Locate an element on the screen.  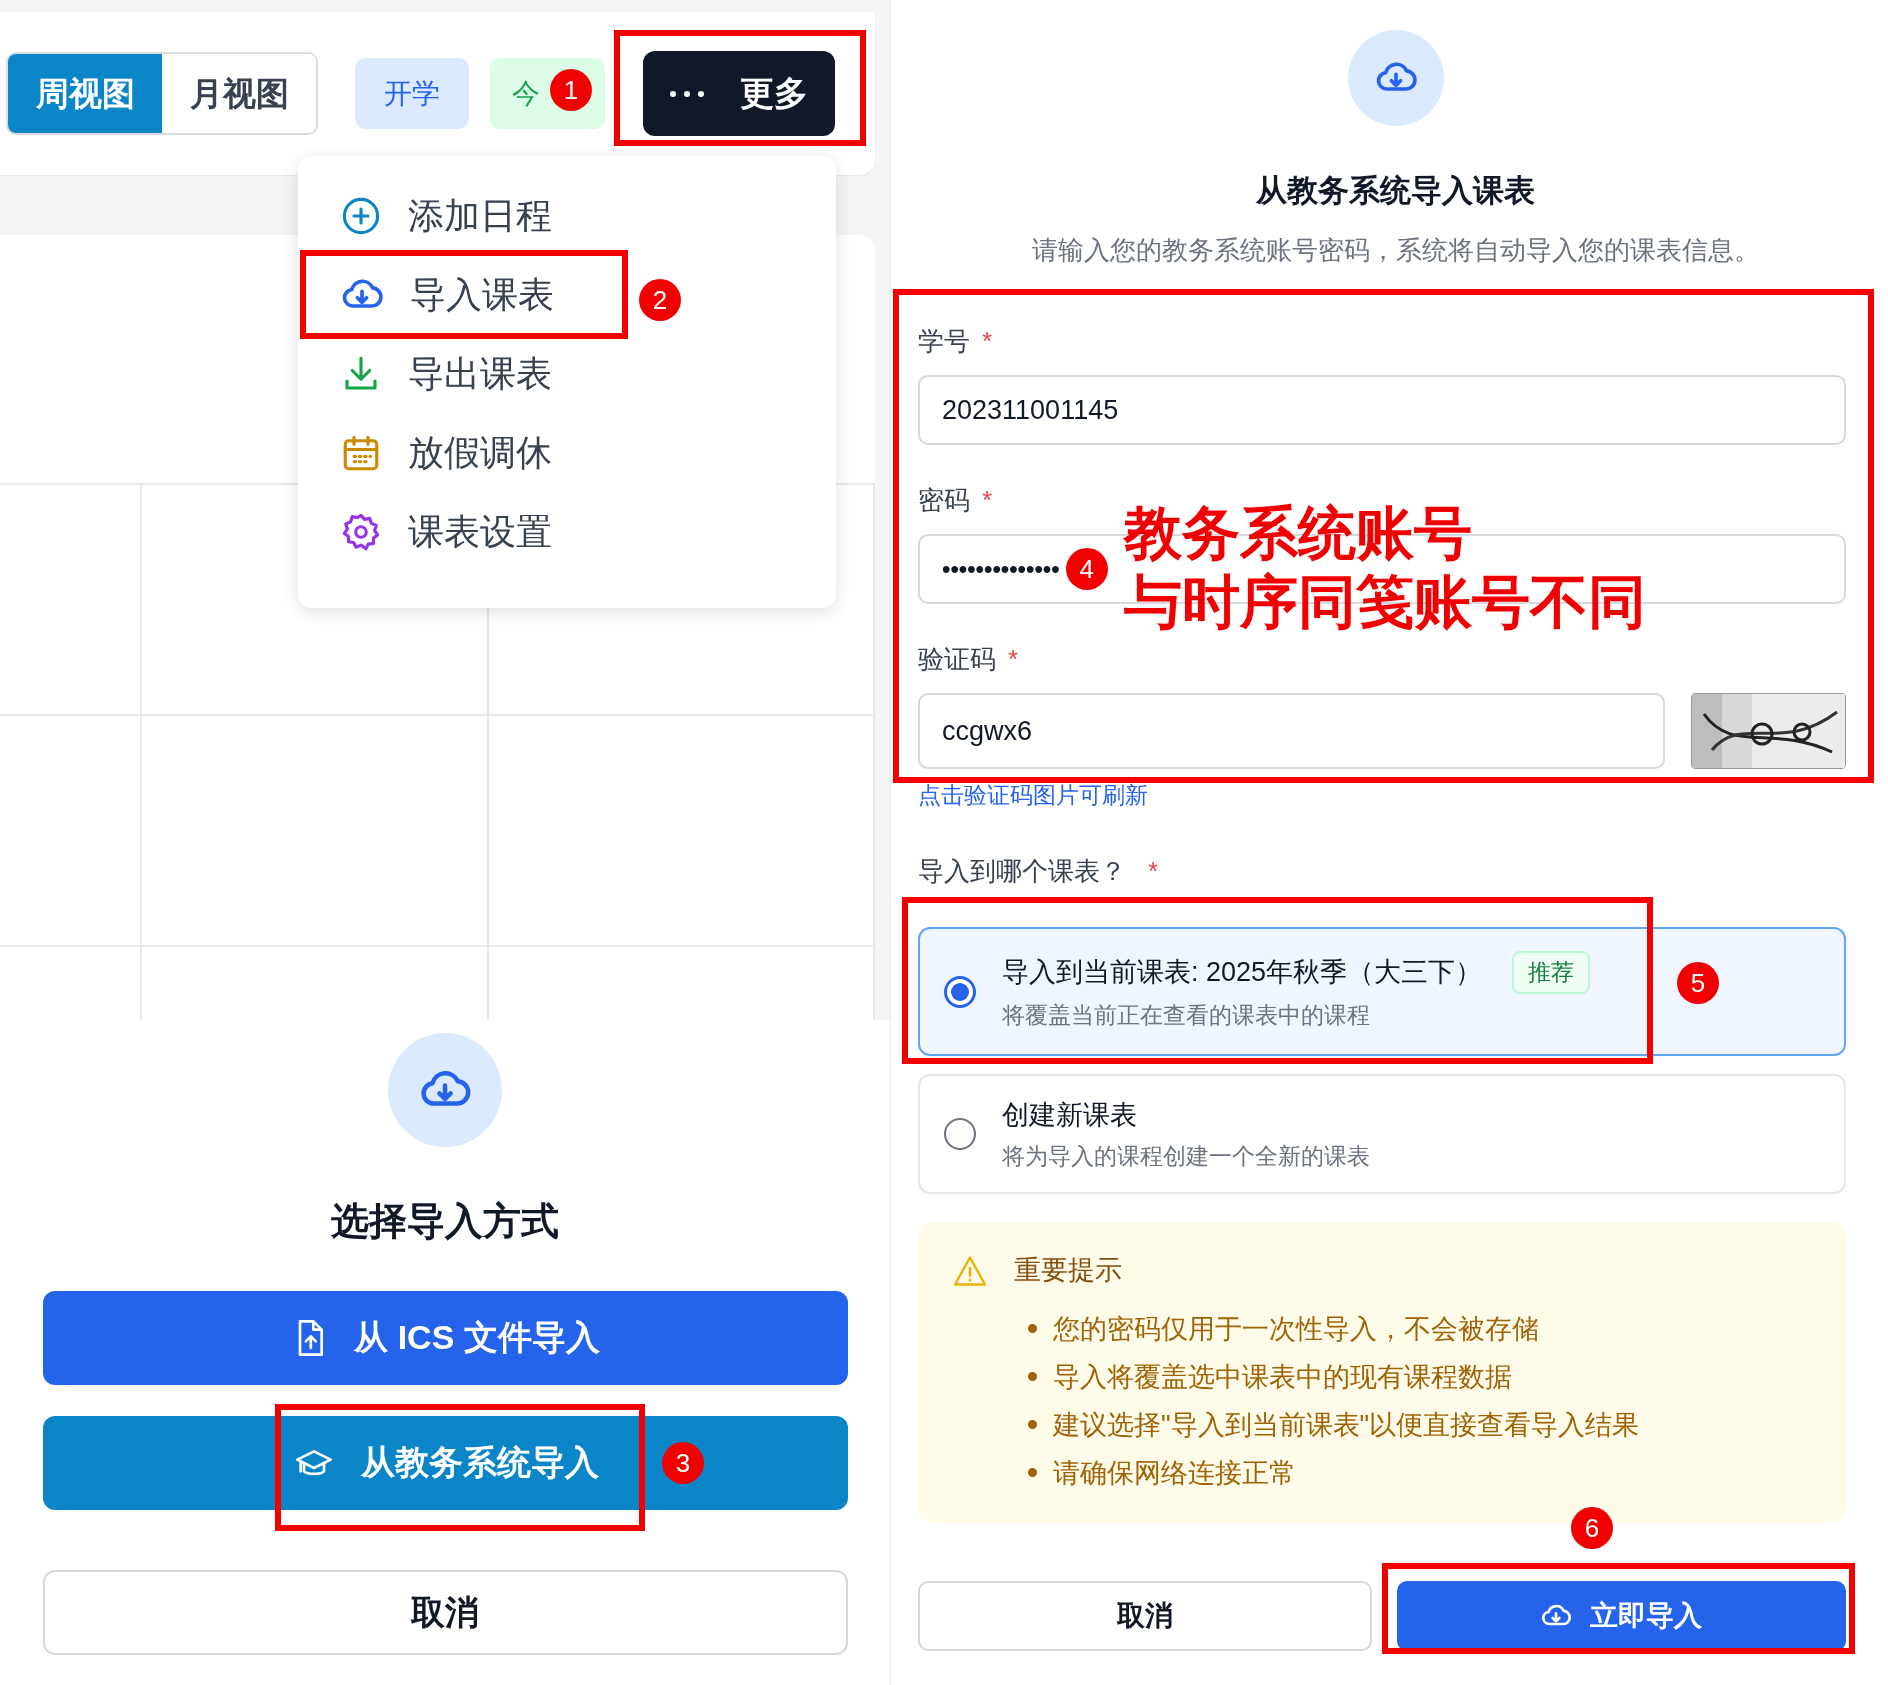
menu-item: 放假调休 is located at coordinates (567, 453).